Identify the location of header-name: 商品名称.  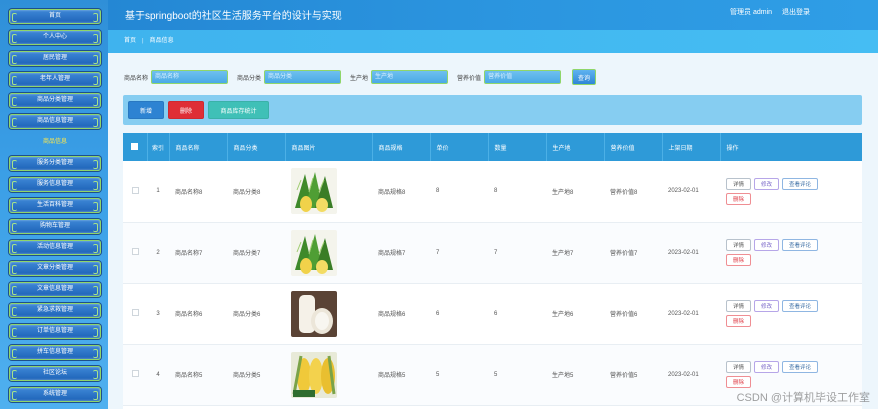
(198, 147).